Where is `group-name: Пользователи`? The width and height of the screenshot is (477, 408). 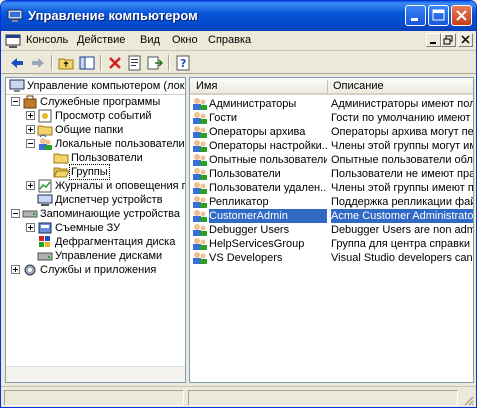
group-name: Пользователи is located at coordinates (245, 174).